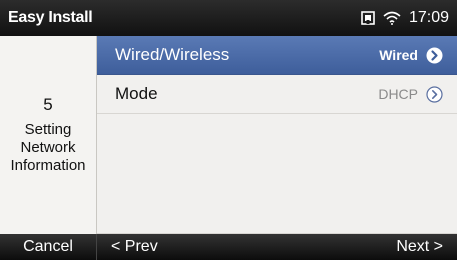 This screenshot has width=457, height=260. What do you see at coordinates (48, 104) in the screenshot?
I see `step-number: 5` at bounding box center [48, 104].